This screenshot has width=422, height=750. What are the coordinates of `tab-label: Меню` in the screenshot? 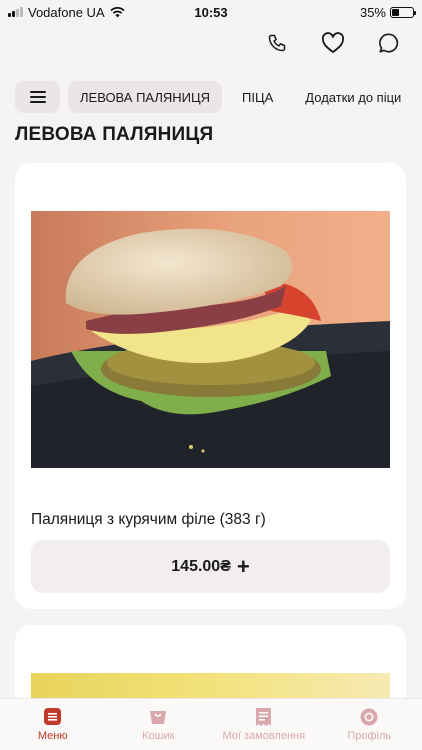 It's located at (52, 735).